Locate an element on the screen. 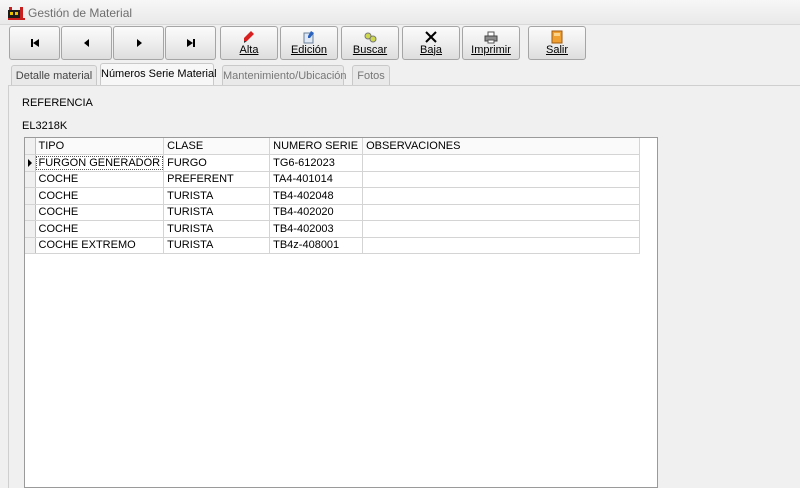 This screenshot has height=488, width=800. prev-record-icon is located at coordinates (86, 43).